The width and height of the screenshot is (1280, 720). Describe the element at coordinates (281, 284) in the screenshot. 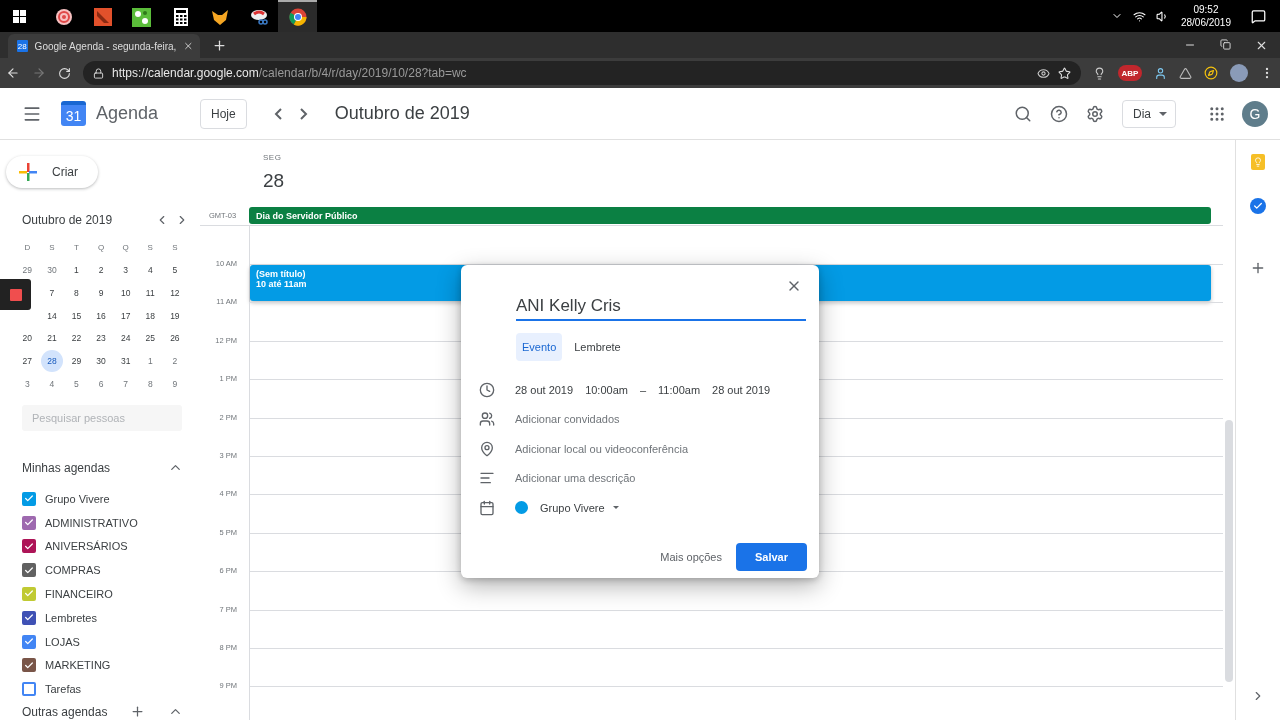

I see `event-time: 10 até 11am` at that location.